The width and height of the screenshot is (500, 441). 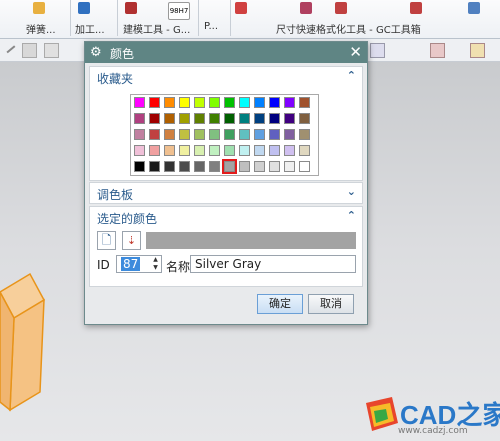 What do you see at coordinates (155, 264) in the screenshot?
I see `spinner-arrows-icon: ▲ ▼` at bounding box center [155, 264].